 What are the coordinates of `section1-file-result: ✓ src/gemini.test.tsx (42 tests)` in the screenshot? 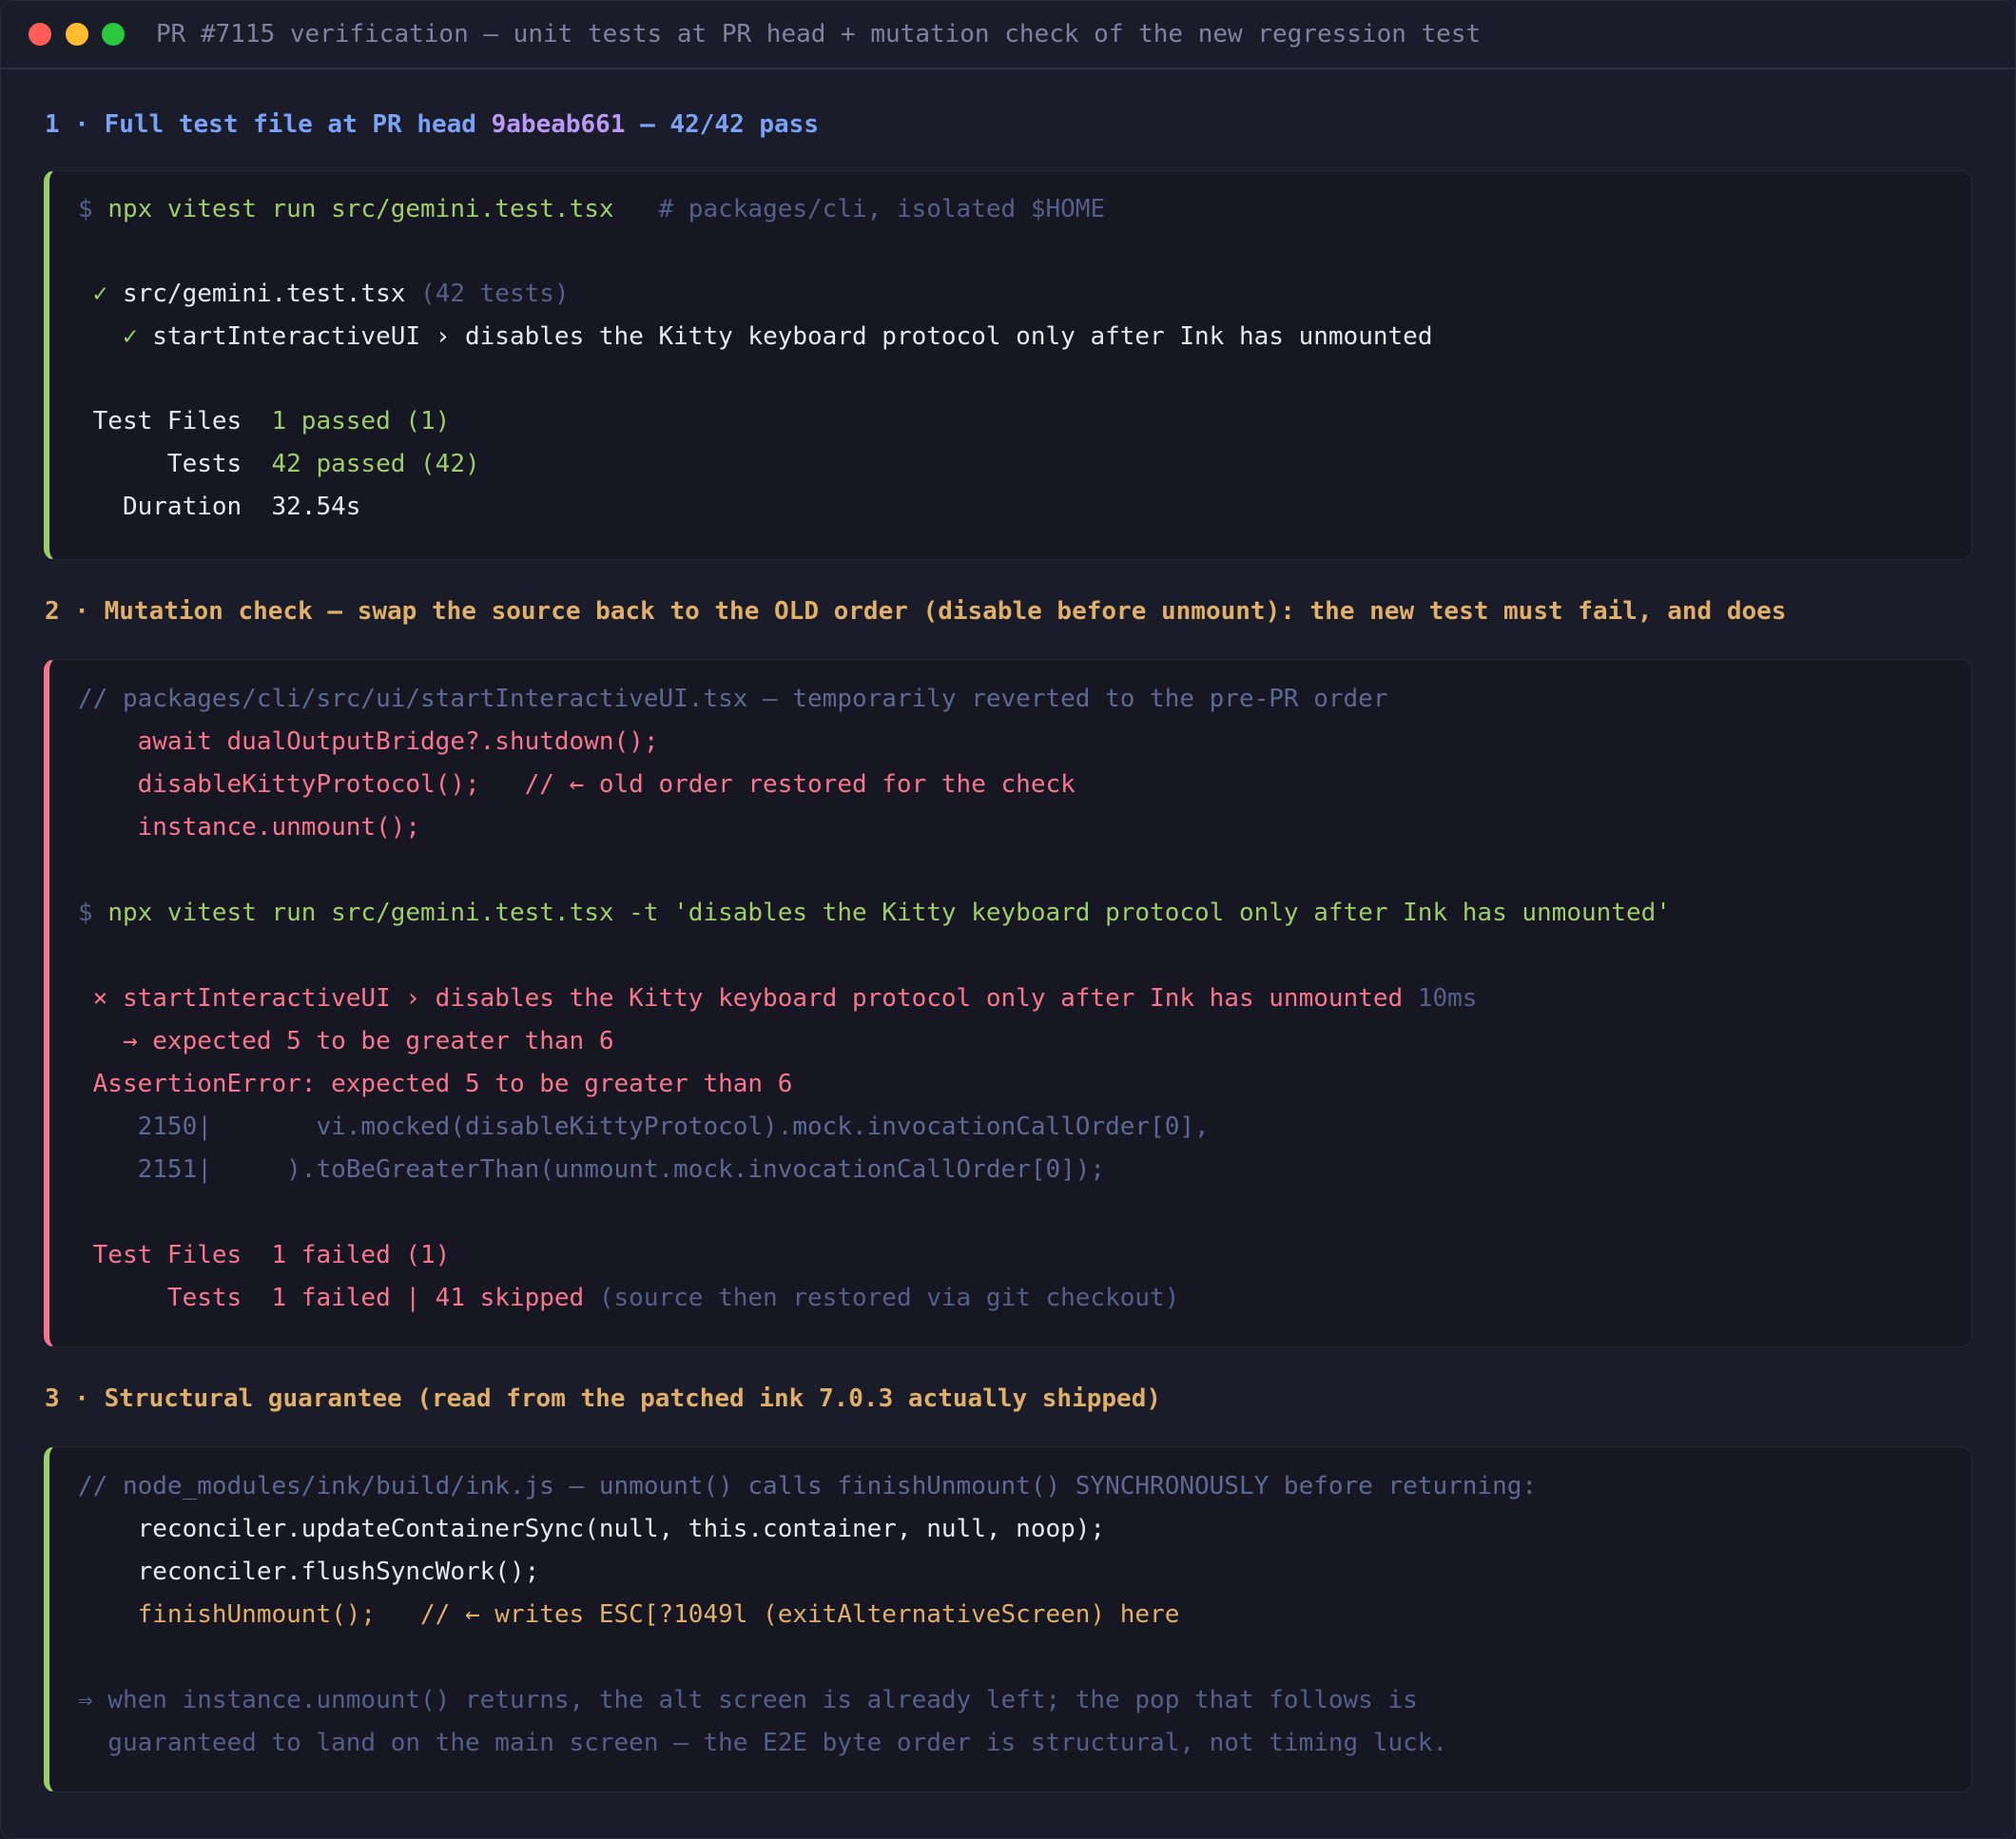 It's located at (324, 294).